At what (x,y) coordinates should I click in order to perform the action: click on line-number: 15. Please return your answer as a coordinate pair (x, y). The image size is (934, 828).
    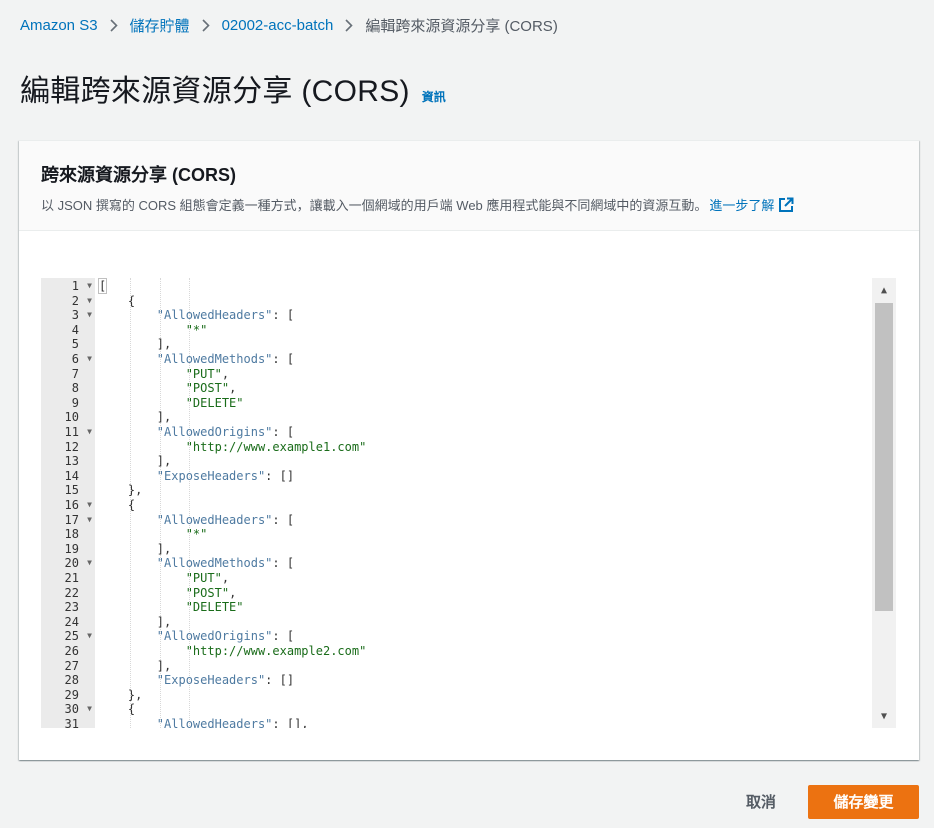
    Looking at the image, I should click on (71, 490).